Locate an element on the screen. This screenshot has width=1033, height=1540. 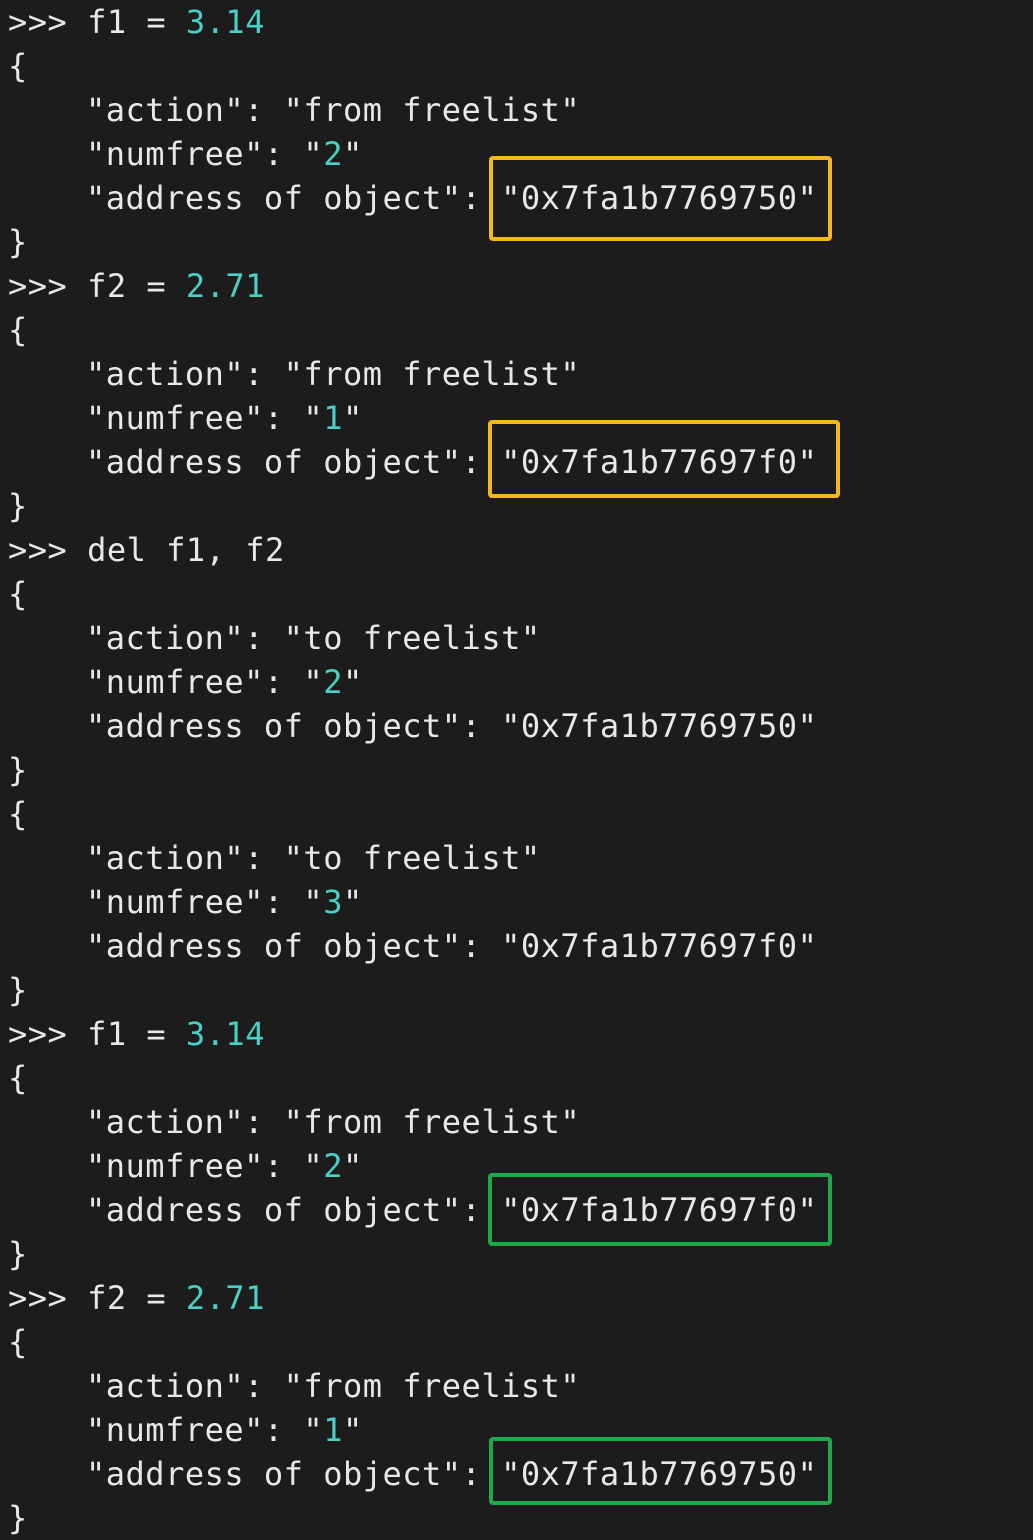
numfree-line: "numfree": "3" is located at coordinates (224, 902).